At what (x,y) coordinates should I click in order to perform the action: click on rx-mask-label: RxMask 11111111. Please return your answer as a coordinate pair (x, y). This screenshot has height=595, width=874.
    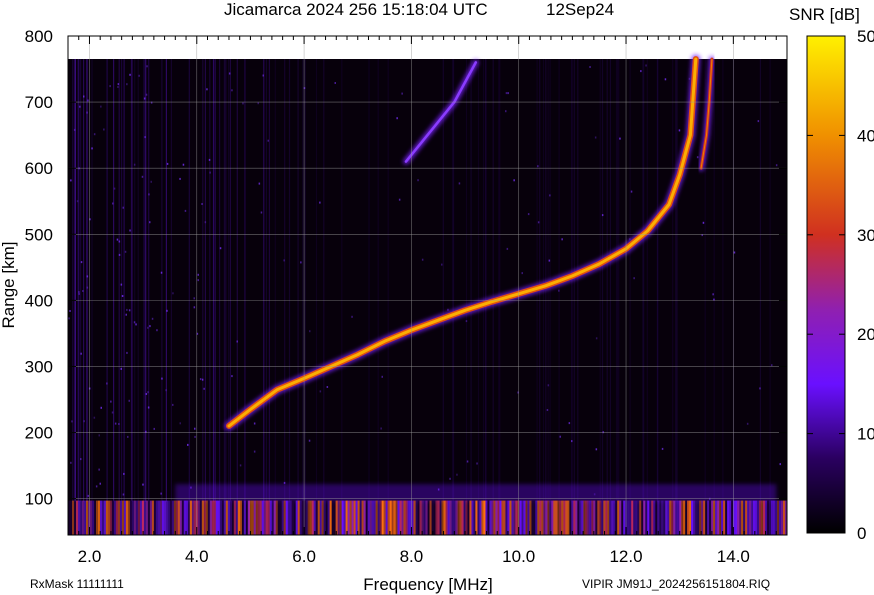
    Looking at the image, I should click on (77, 584).